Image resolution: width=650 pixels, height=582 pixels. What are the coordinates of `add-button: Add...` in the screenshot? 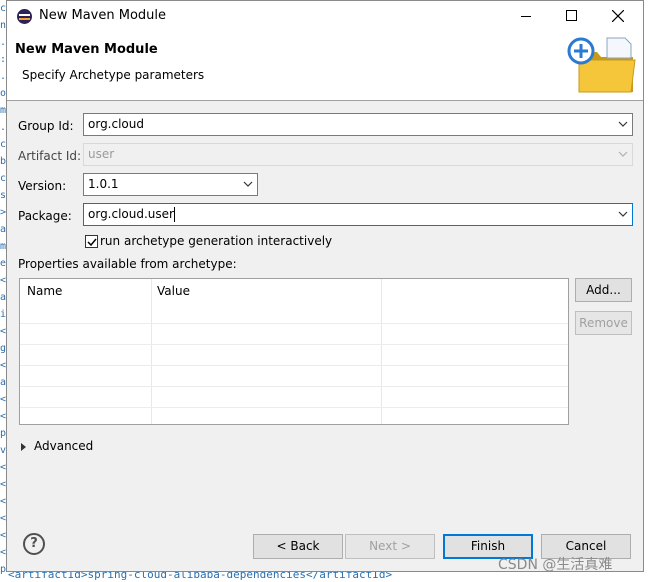 It's located at (603, 290).